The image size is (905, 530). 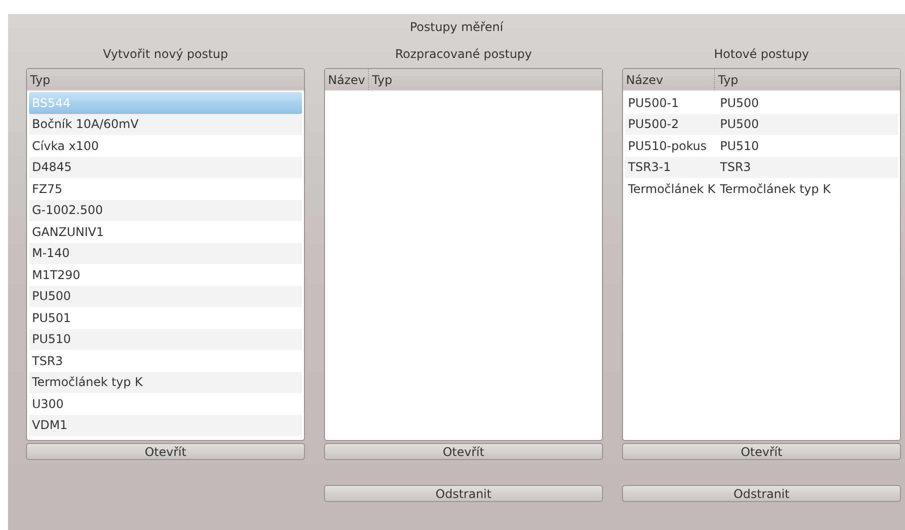 I want to click on cell-text: M1T290, so click(x=56, y=275).